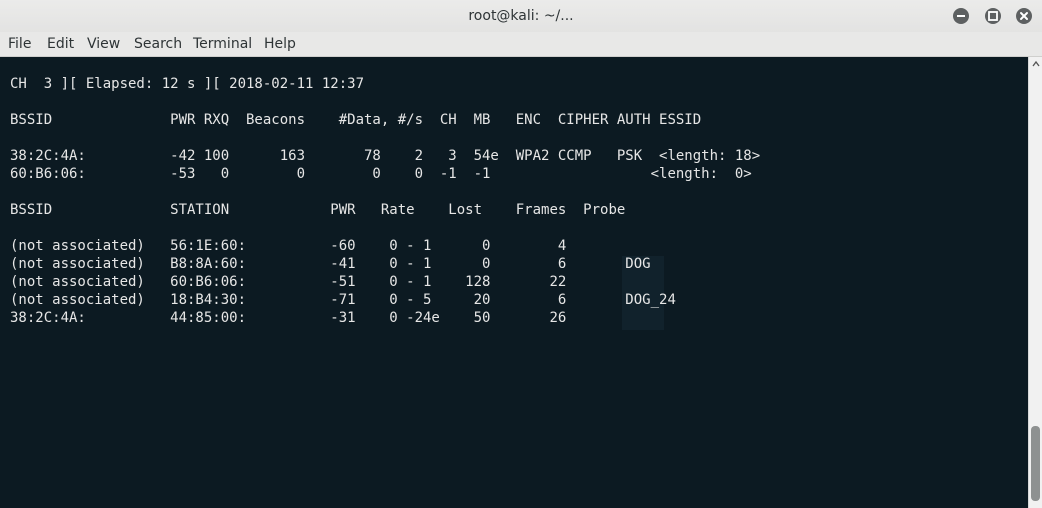  Describe the element at coordinates (288, 318) in the screenshot. I see `station-row: 38:2C:4A: 44:85:00: -31 0 -24e 50 26` at that location.